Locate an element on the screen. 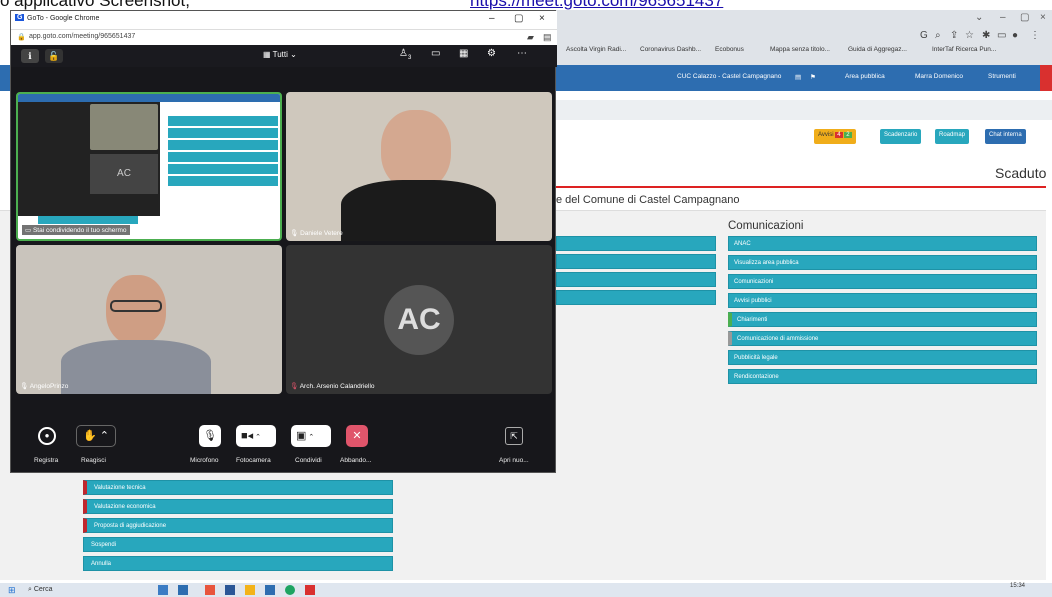  taskbar-search: ⌕ Cerca is located at coordinates (40, 590).